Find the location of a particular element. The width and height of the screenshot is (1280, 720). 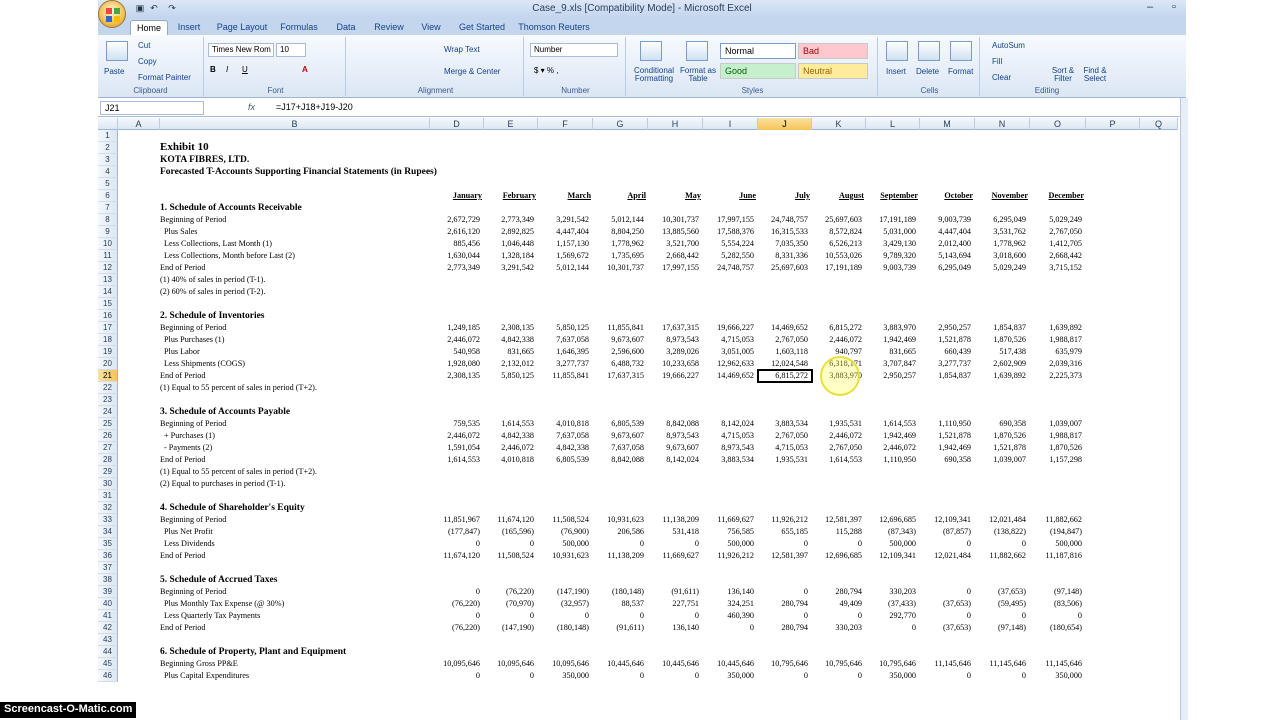

format-cells-icon is located at coordinates (961, 51).